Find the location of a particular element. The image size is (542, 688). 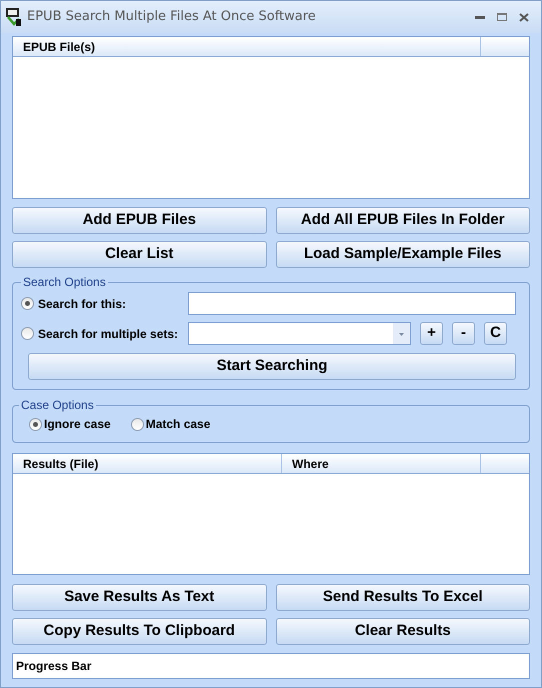

column-header: Where is located at coordinates (381, 463).